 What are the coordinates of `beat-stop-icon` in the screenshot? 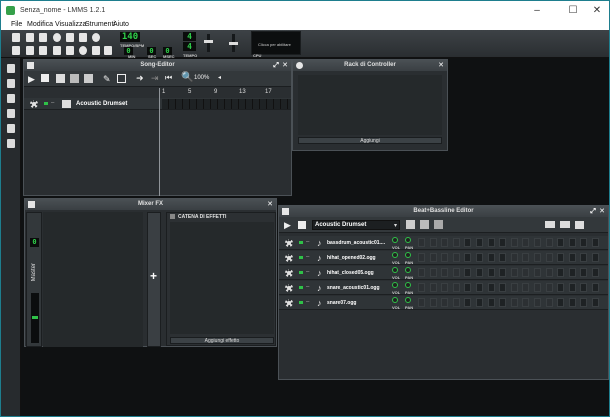 It's located at (302, 225).